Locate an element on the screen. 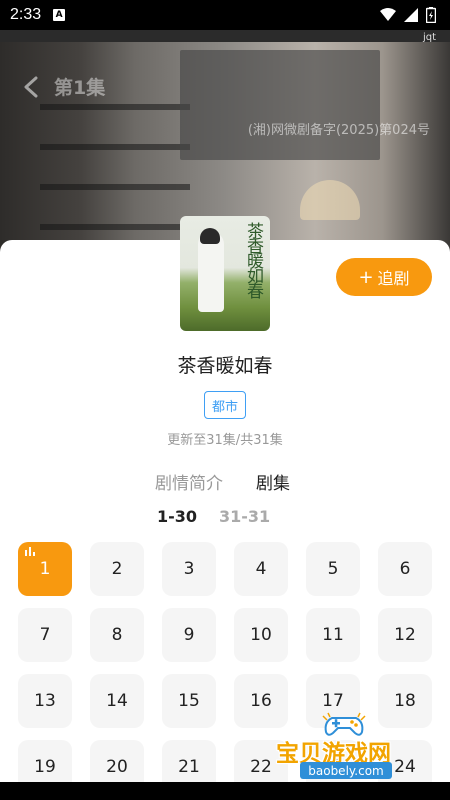 The image size is (450, 800). episode-button: 6 is located at coordinates (405, 569).